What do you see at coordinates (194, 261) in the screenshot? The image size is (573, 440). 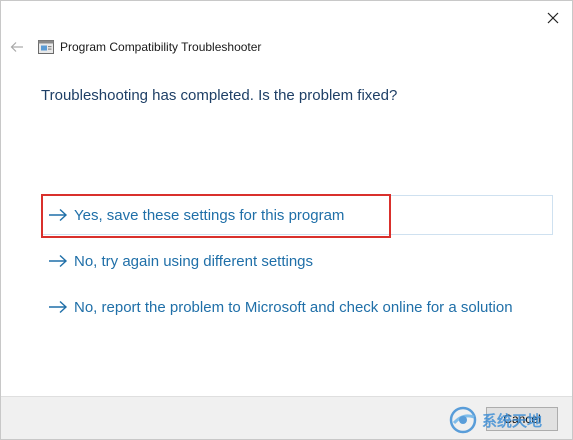 I see `option-label: No, try again using different settings` at bounding box center [194, 261].